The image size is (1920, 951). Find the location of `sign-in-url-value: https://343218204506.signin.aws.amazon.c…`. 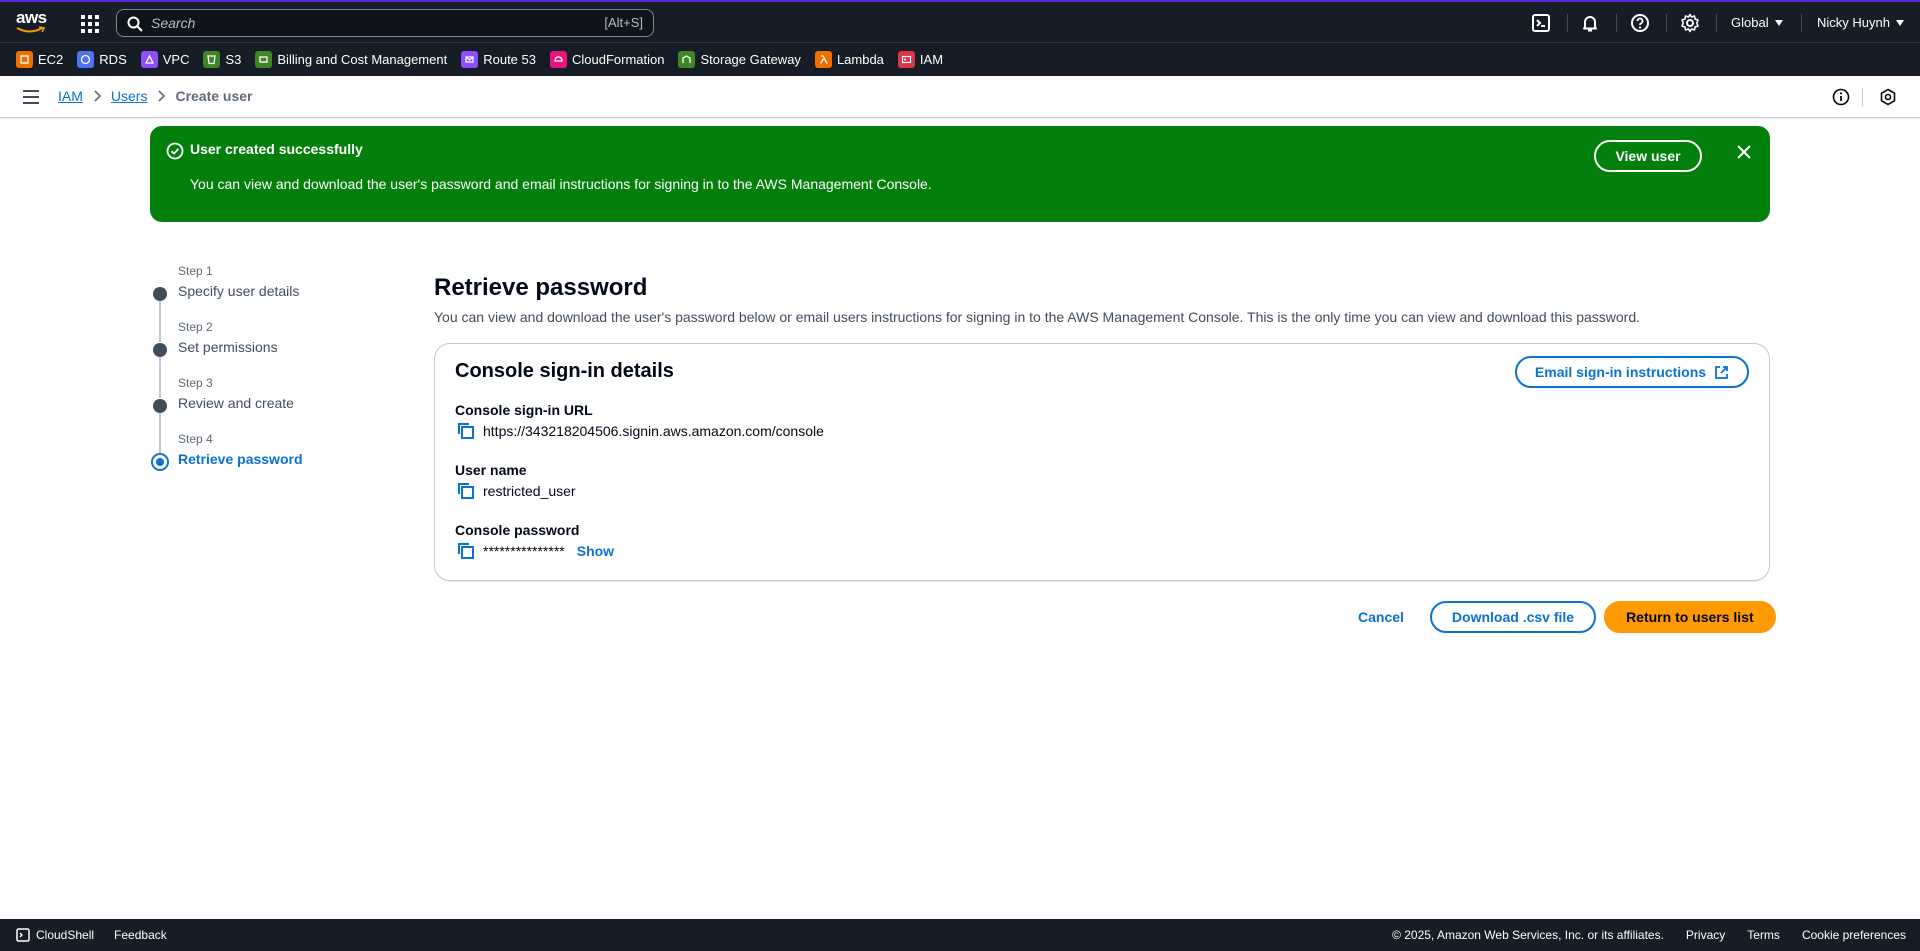

sign-in-url-value: https://343218204506.signin.aws.amazon.c… is located at coordinates (653, 431).